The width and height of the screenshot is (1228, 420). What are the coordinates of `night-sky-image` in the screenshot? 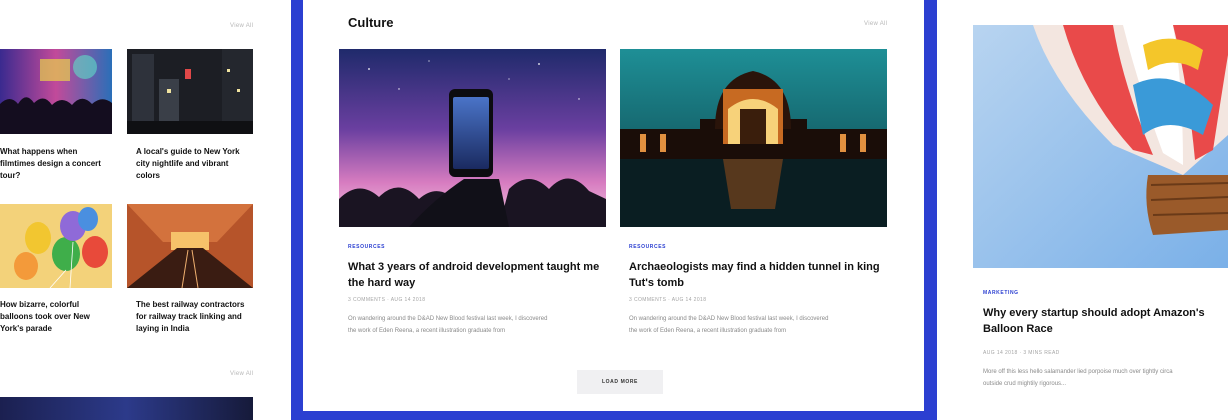 It's located at (126, 408).